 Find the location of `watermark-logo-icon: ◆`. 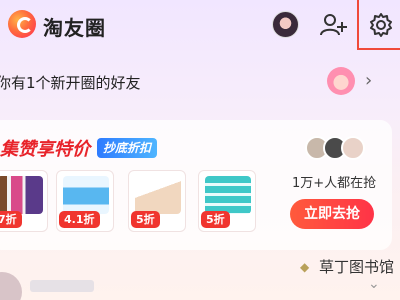

watermark-logo-icon: ◆ is located at coordinates (305, 266).